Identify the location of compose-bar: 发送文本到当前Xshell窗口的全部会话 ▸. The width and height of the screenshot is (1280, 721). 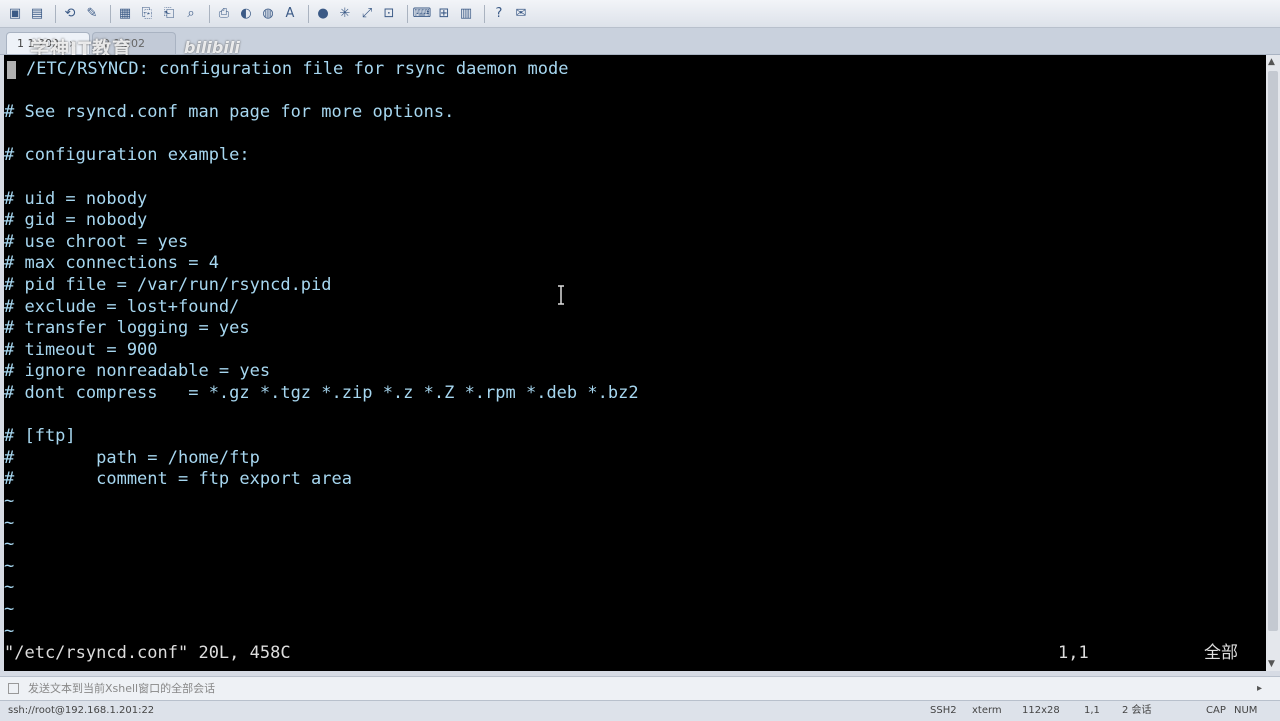
(640, 688).